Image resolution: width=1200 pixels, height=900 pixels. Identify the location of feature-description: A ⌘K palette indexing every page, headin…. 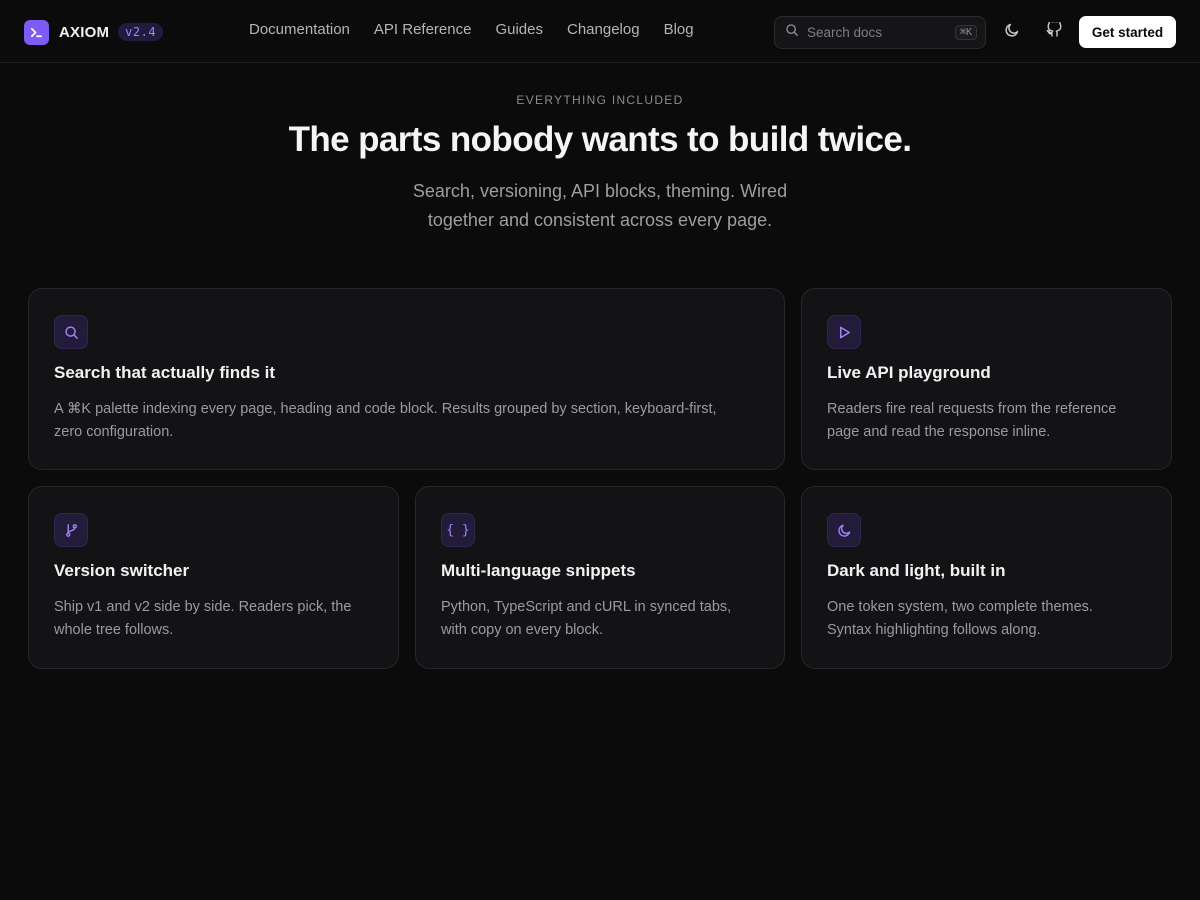
(385, 421).